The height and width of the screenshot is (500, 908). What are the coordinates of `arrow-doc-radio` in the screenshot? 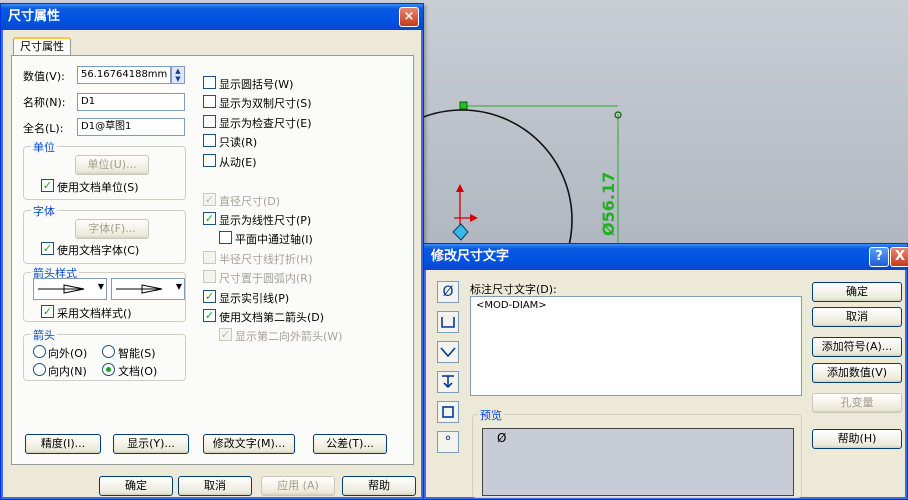 It's located at (108, 369).